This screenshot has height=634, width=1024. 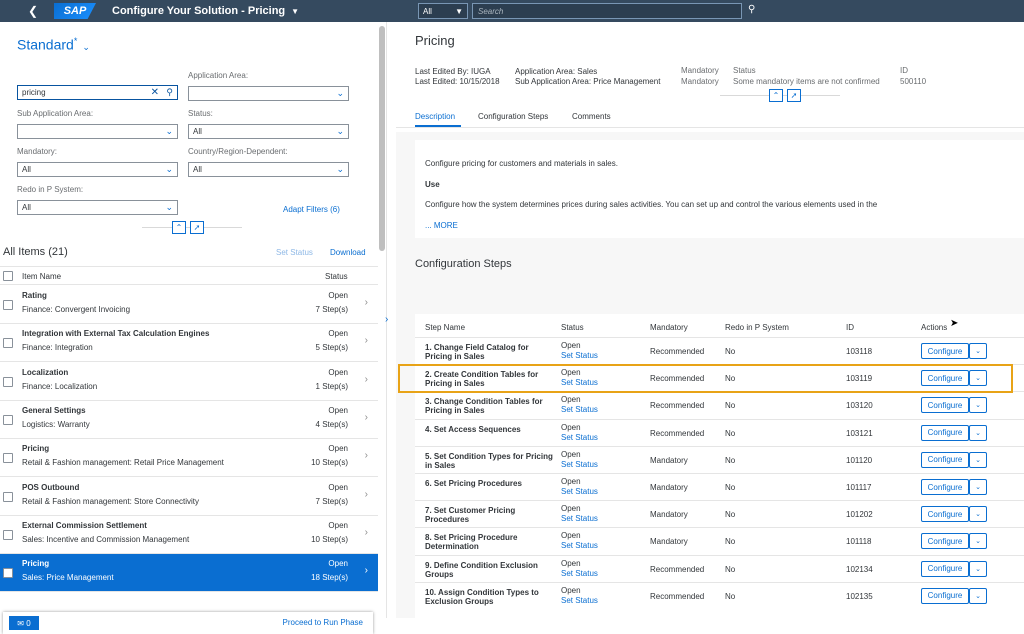 I want to click on list-scrollbar, so click(x=382, y=138).